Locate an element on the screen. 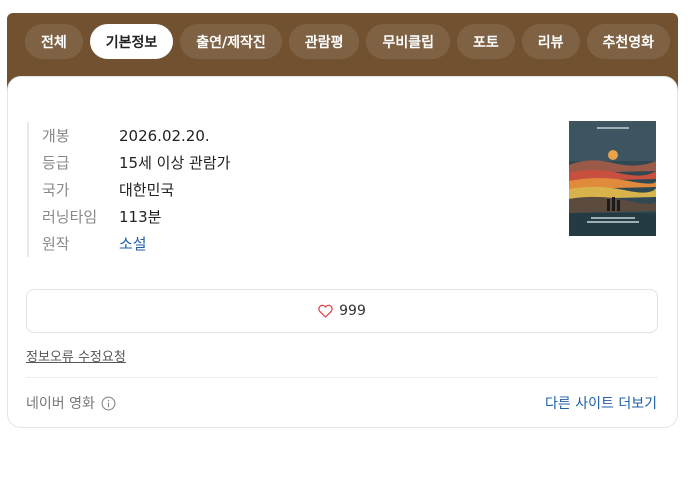  tab-recommended: 추천영화 is located at coordinates (628, 41).